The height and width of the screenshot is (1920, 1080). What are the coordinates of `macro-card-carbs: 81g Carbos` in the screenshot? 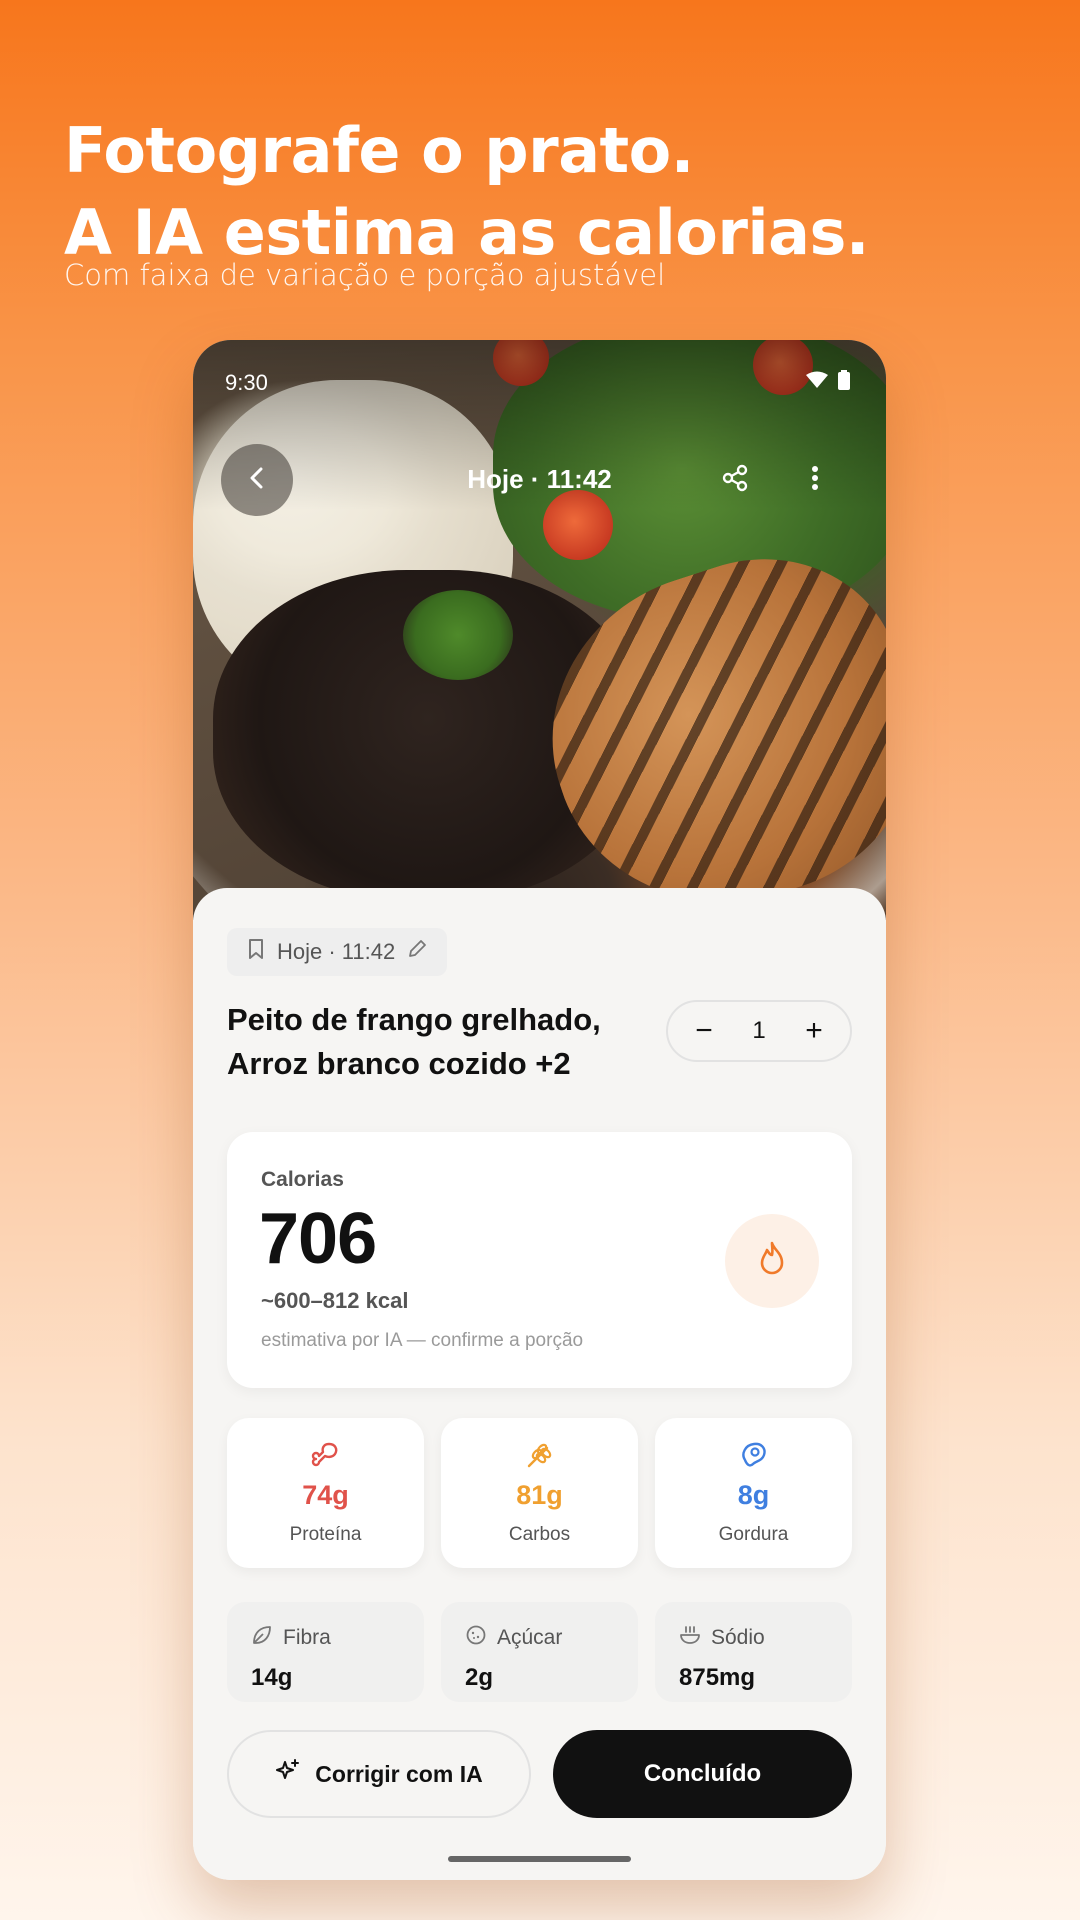 It's located at (539, 1493).